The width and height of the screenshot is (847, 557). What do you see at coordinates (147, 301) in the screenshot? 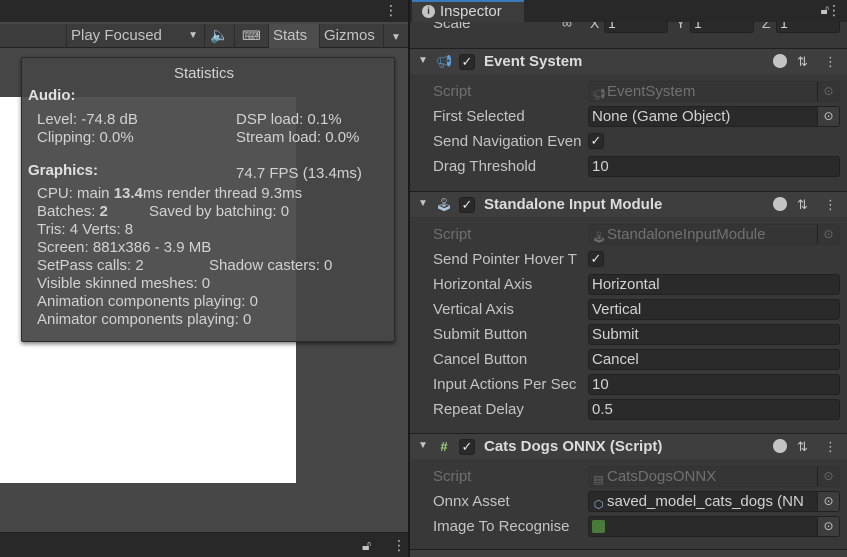
I see `animation-components: Animation components playing: 0` at bounding box center [147, 301].